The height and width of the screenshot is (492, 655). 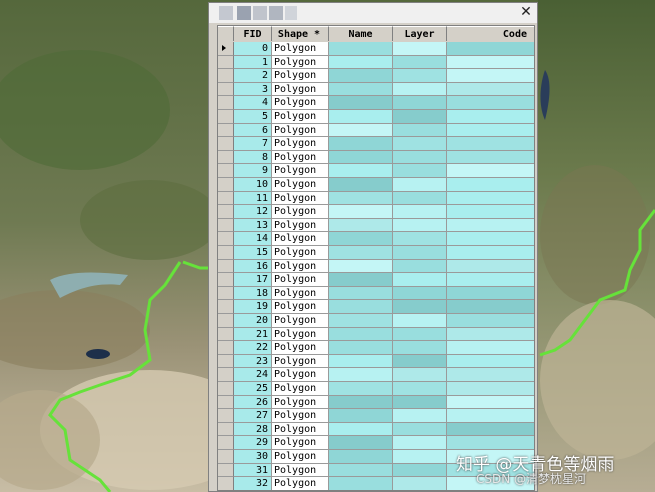 I want to click on table-row: 5 Polygon, so click(x=376, y=117).